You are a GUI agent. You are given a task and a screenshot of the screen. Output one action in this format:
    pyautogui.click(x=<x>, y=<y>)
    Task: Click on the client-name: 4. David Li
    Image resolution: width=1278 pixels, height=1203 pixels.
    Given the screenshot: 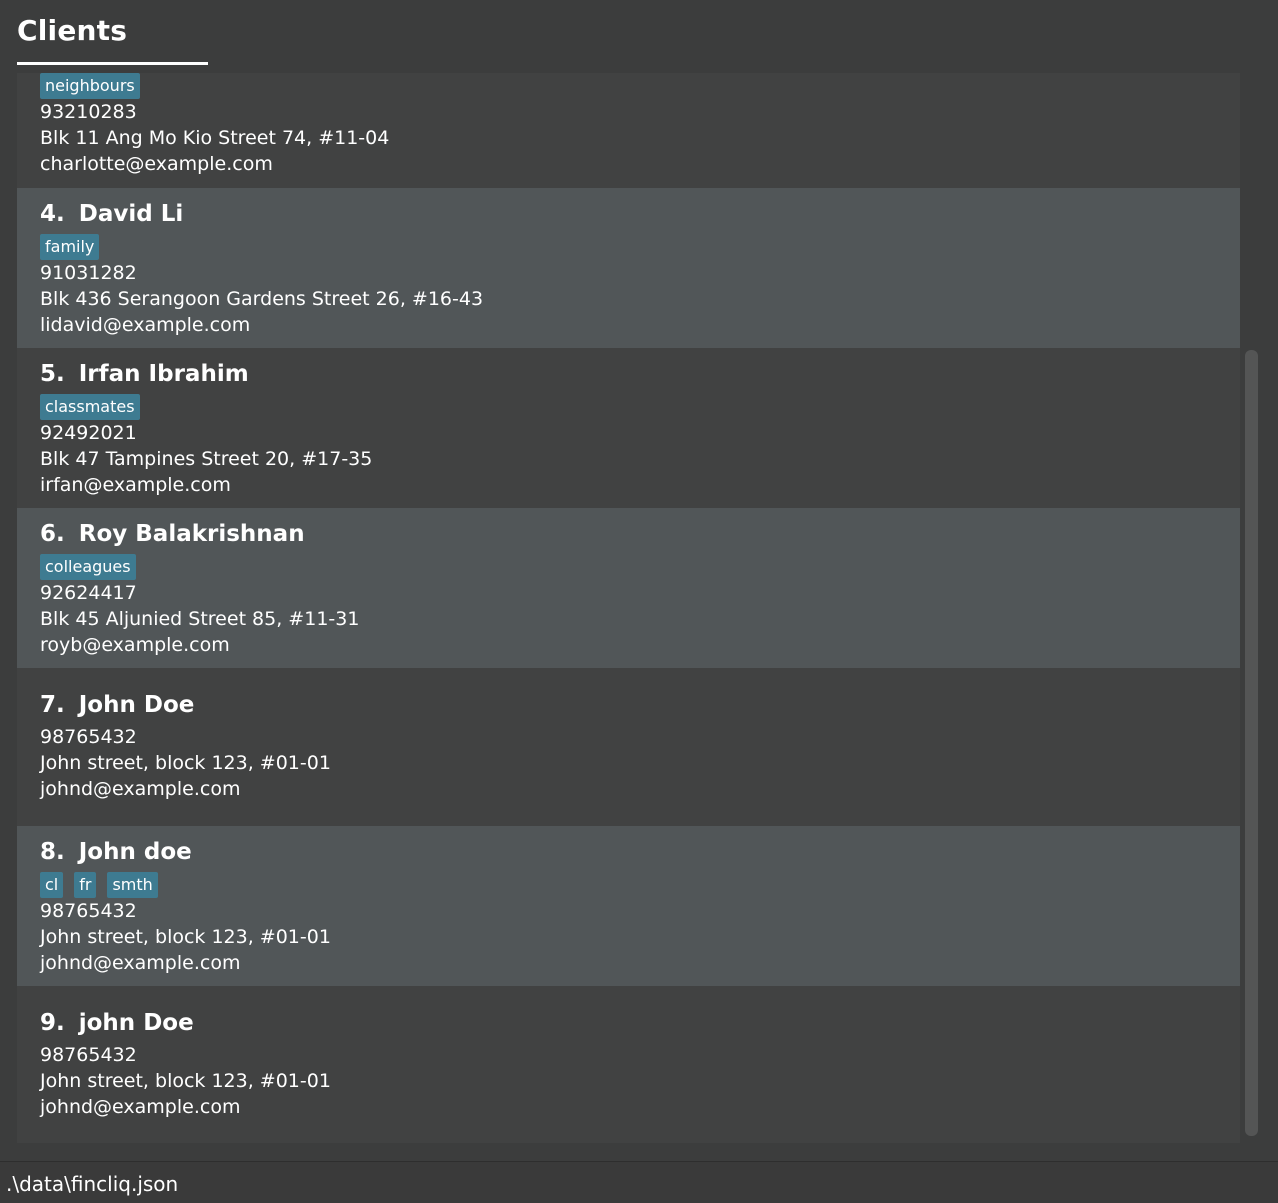 What is the action you would take?
    pyautogui.click(x=111, y=214)
    